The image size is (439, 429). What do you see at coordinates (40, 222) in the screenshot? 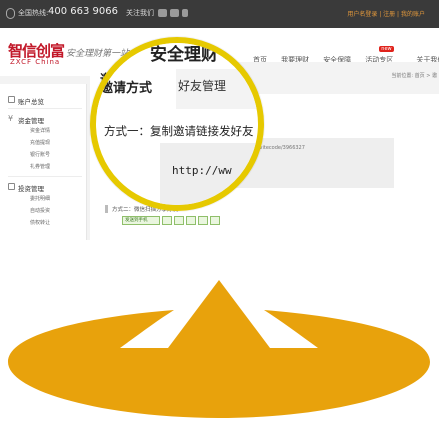
I see `sidebar-item-debt-transfer: 债权转让` at bounding box center [40, 222].